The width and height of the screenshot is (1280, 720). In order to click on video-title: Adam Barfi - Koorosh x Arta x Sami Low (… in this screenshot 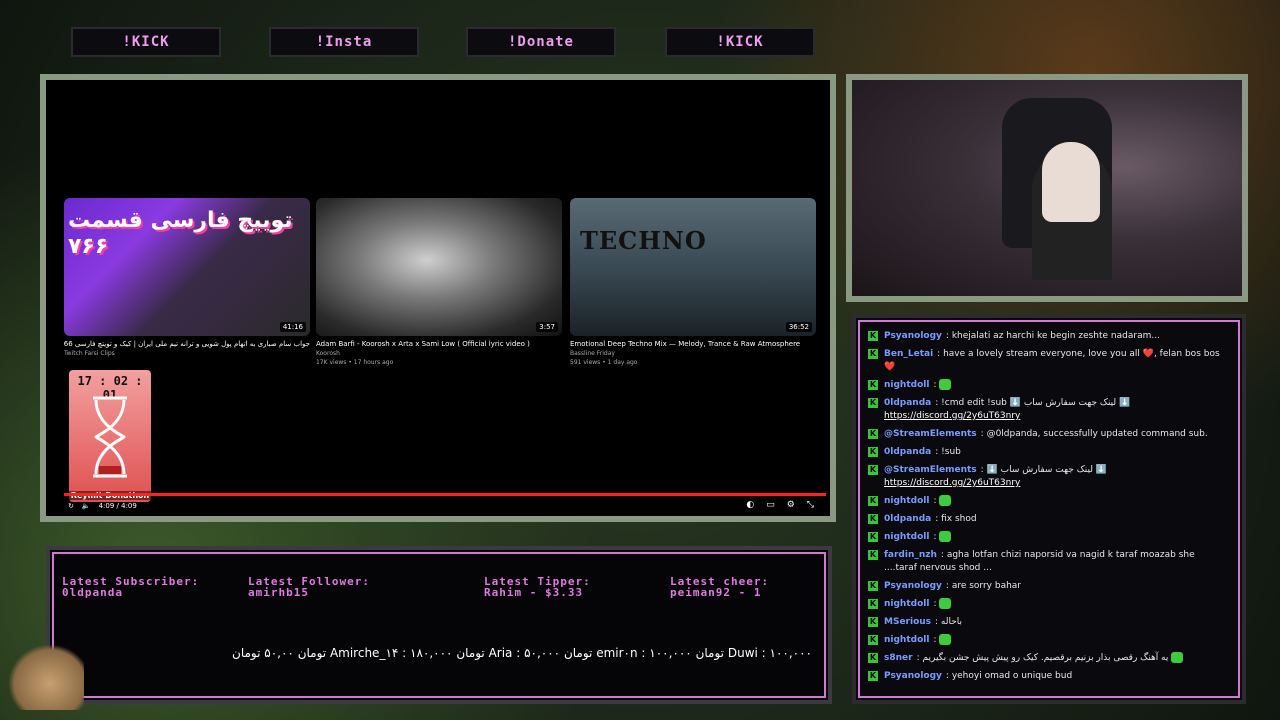, I will do `click(439, 344)`.